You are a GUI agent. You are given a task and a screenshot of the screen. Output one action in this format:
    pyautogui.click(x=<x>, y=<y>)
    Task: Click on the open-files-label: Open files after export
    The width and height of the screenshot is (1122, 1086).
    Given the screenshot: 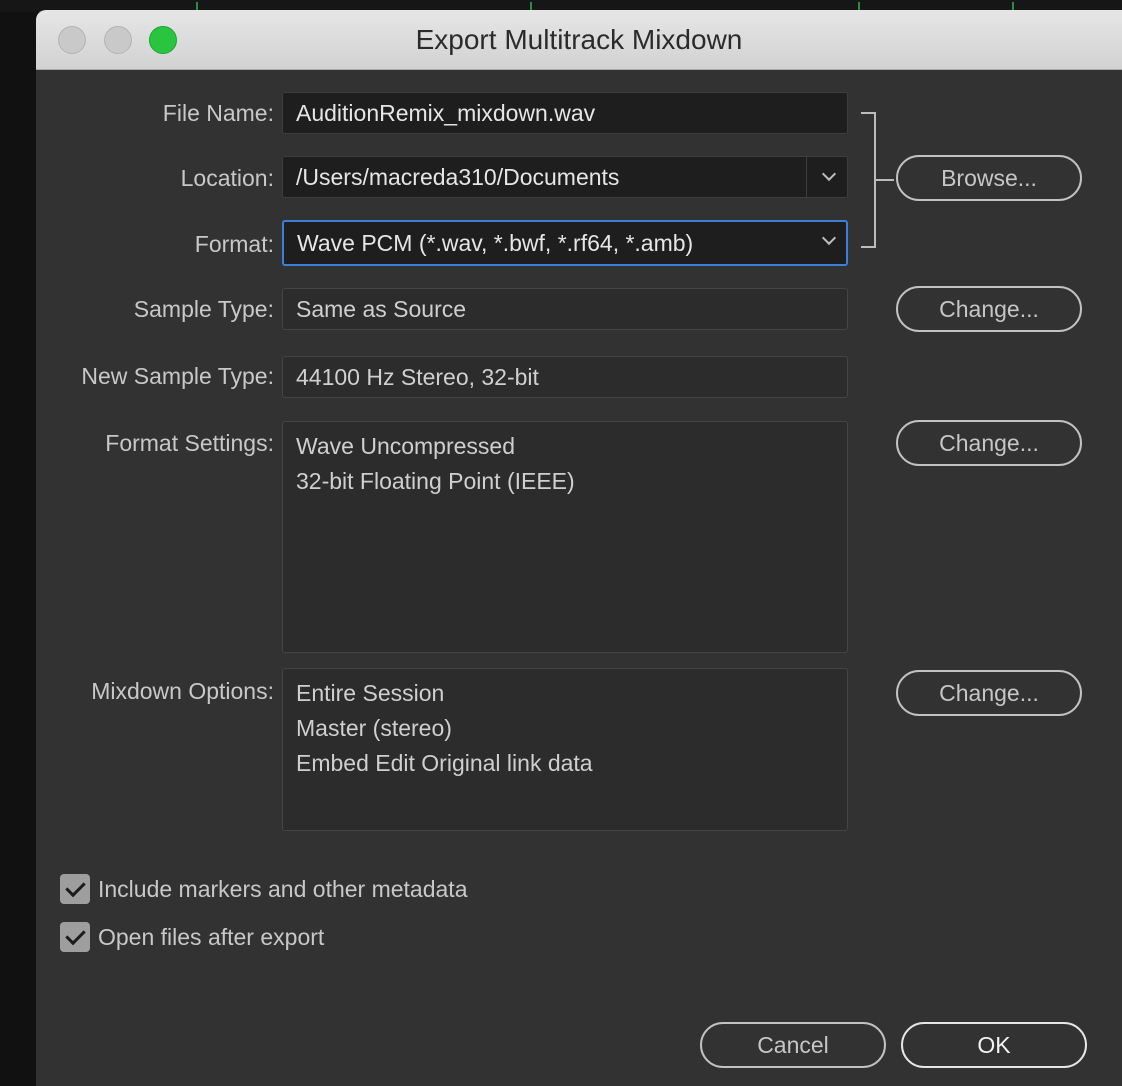 What is the action you would take?
    pyautogui.click(x=211, y=936)
    